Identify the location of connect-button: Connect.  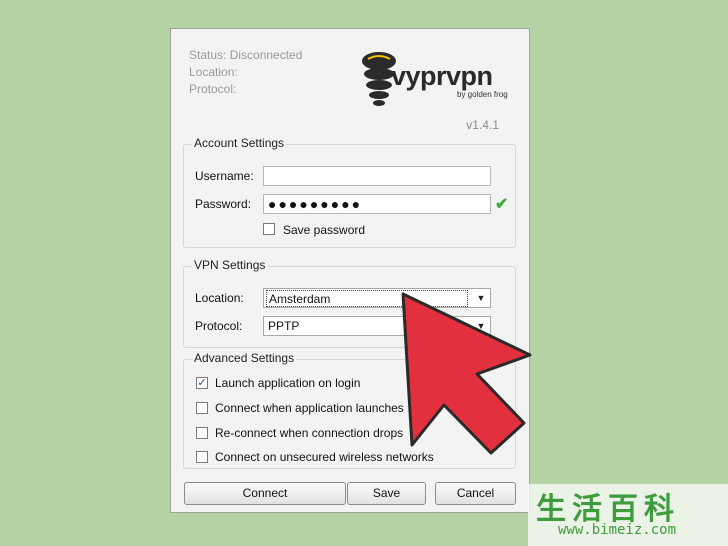
(265, 493).